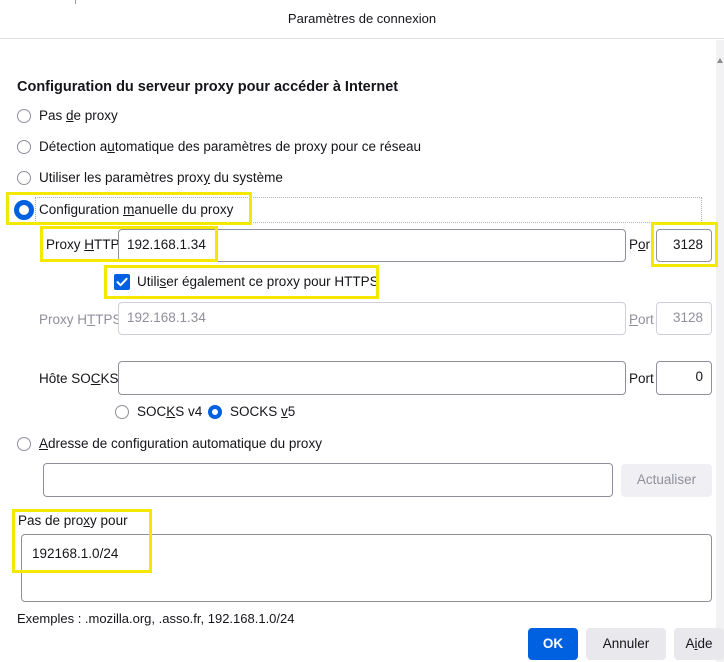 Image resolution: width=724 pixels, height=662 pixels. I want to click on radio-auto-detect, so click(24, 147).